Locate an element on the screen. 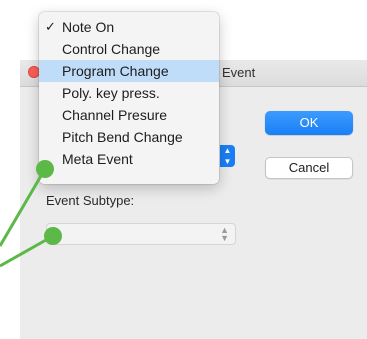 This screenshot has height=339, width=367. callout-line-subtype is located at coordinates (27, 251).